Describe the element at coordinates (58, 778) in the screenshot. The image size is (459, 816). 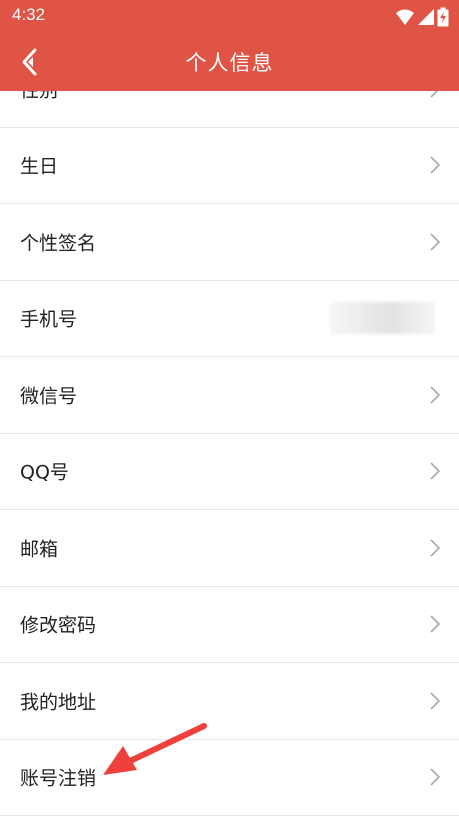
I see `list-item-label: 账号注销` at that location.